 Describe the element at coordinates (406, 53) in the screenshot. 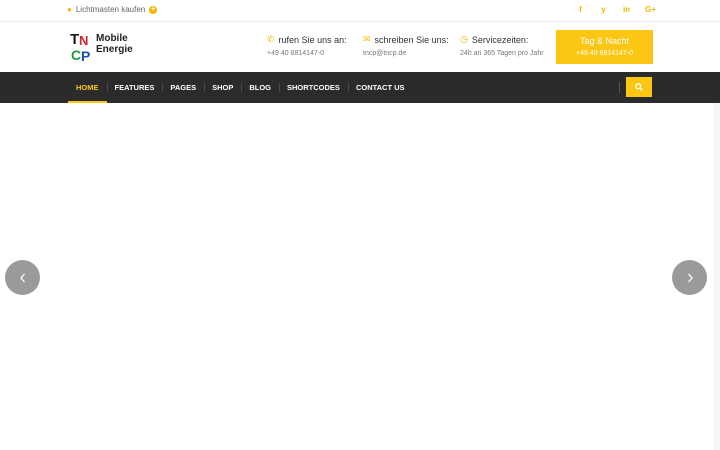

I see `contact-email-address: tncp@tncp.de` at that location.